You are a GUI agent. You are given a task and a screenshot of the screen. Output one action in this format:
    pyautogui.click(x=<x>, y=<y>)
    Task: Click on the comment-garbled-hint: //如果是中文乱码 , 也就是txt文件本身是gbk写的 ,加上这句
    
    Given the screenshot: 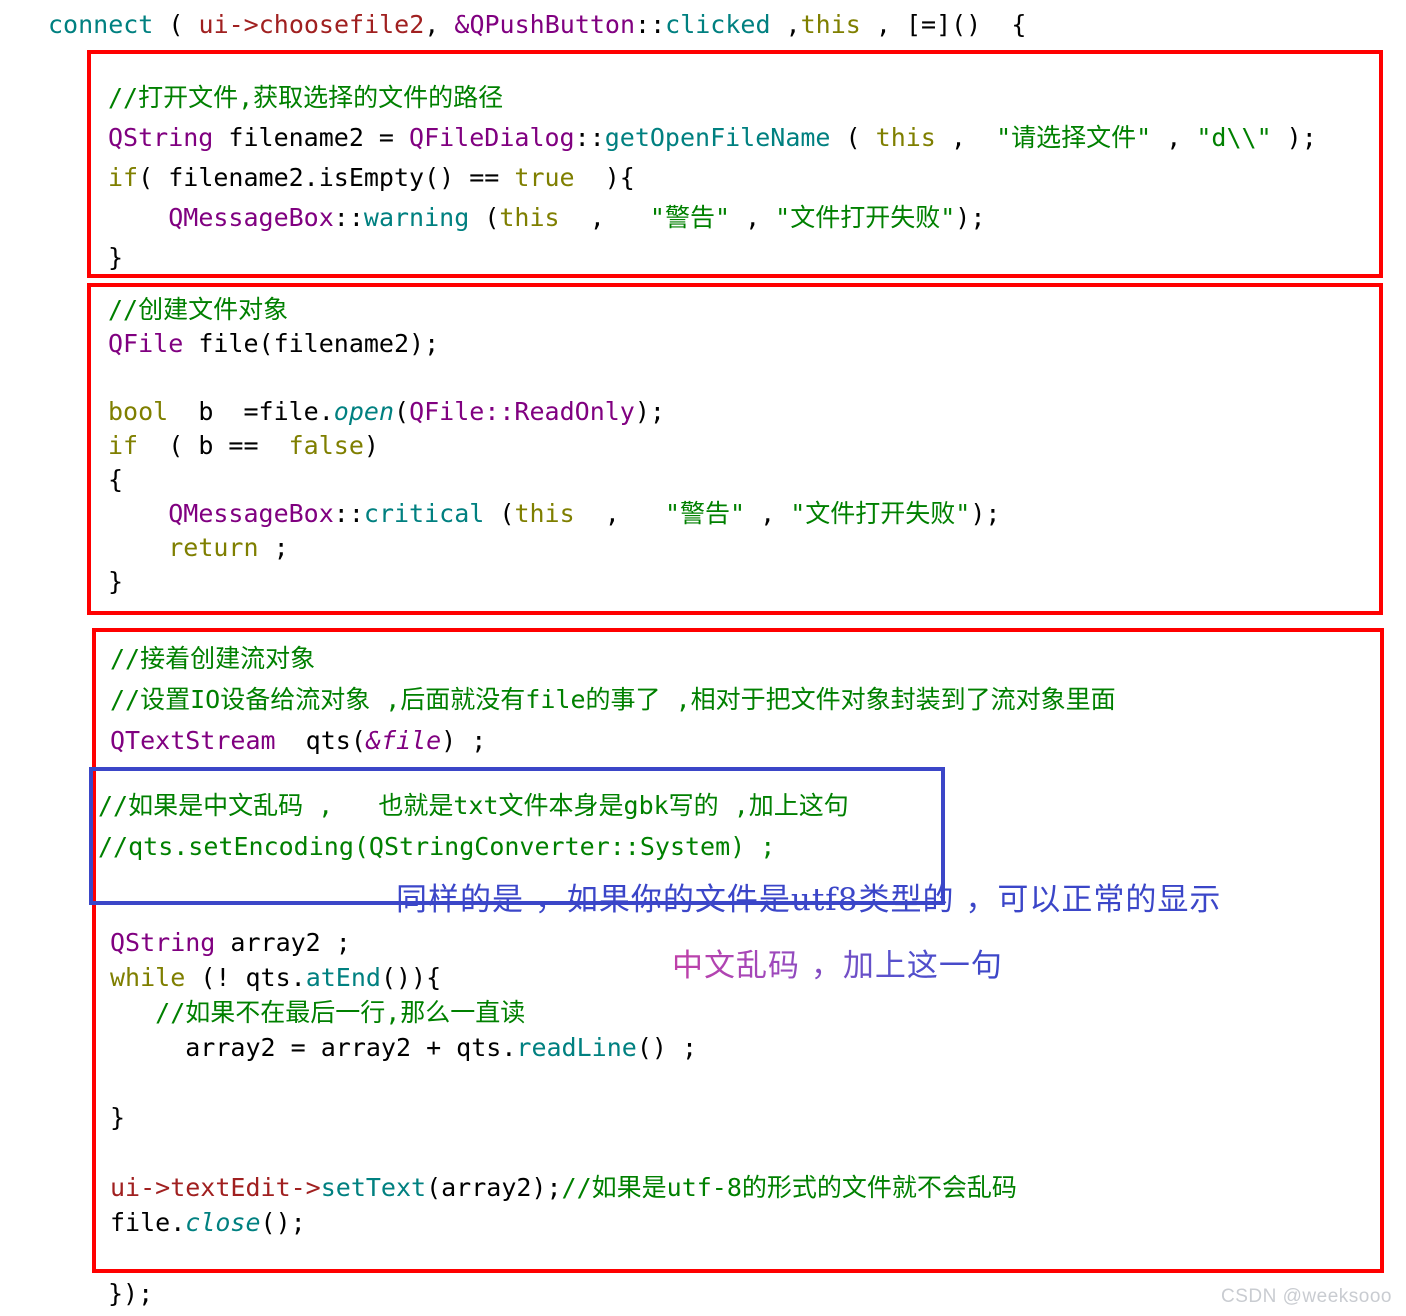 What is the action you would take?
    pyautogui.click(x=473, y=805)
    